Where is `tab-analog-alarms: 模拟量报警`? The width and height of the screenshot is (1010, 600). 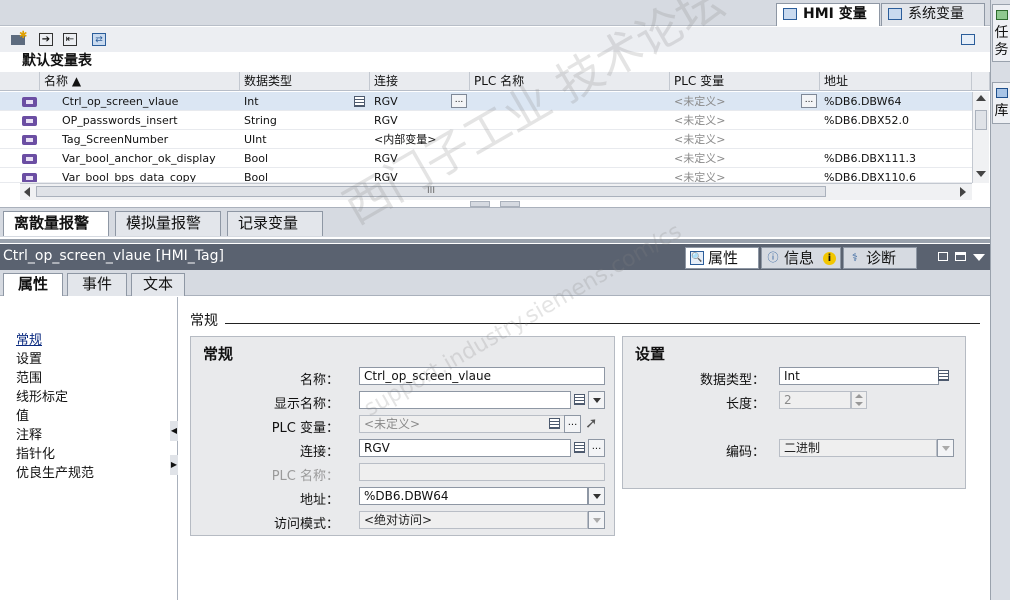 tab-analog-alarms: 模拟量报警 is located at coordinates (168, 223).